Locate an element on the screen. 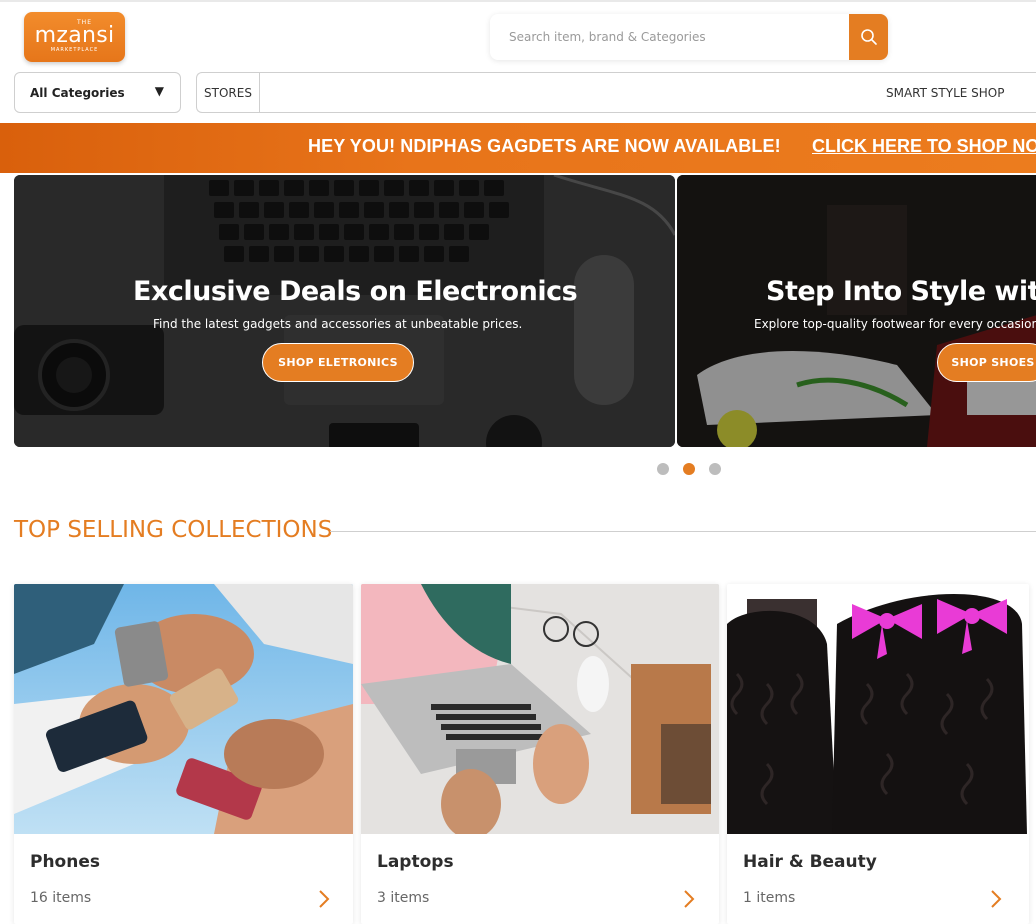  laptops-illustration is located at coordinates (540, 709).